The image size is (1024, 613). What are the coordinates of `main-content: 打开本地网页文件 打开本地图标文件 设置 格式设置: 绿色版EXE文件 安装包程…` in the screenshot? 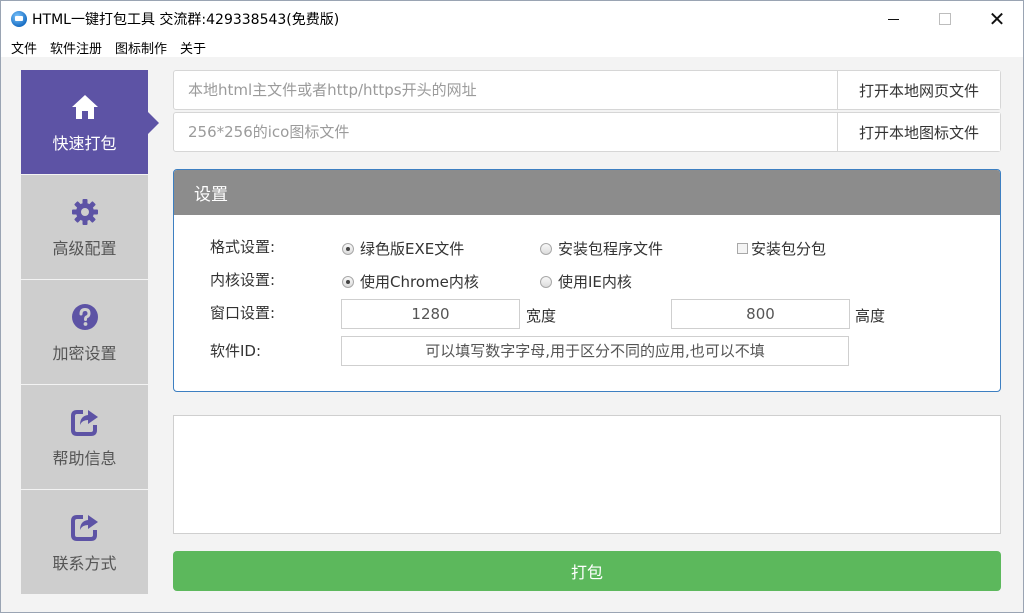 It's located at (587, 112).